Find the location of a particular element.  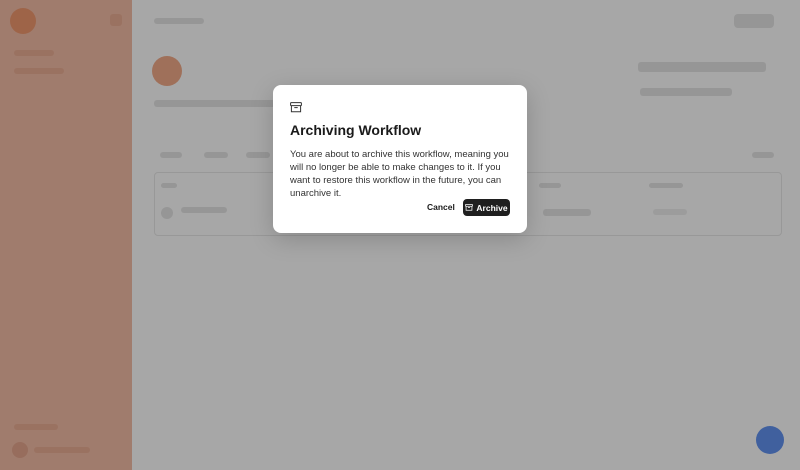

dialog-title: Archiving Workflow is located at coordinates (356, 130).